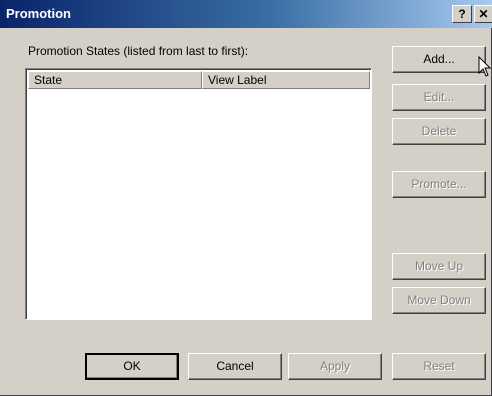 This screenshot has height=396, width=492. Describe the element at coordinates (286, 80) in the screenshot. I see `column-header-view-label: View Label` at that location.